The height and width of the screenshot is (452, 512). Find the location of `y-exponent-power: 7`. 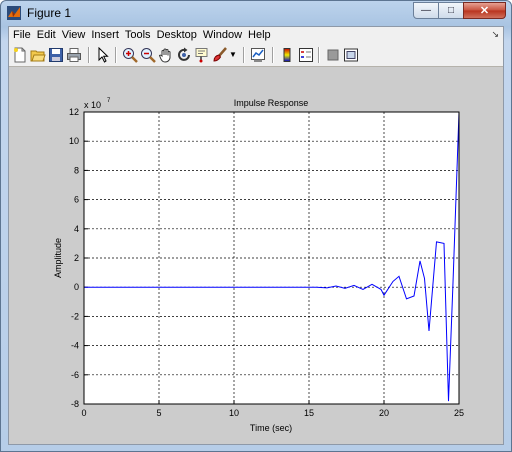

y-exponent-power: 7 is located at coordinates (109, 101).